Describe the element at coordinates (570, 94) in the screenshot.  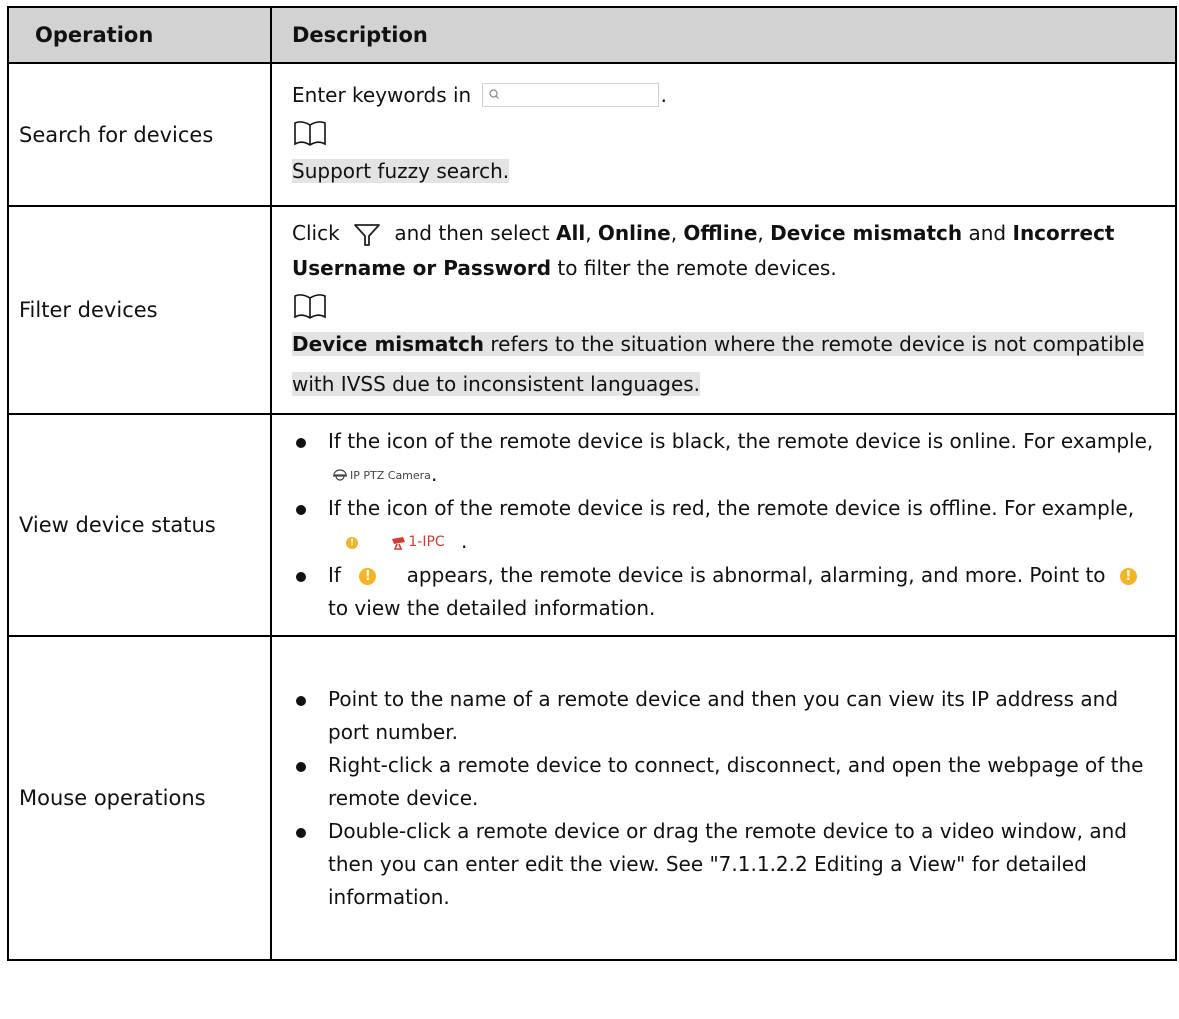
I see `search-input` at that location.